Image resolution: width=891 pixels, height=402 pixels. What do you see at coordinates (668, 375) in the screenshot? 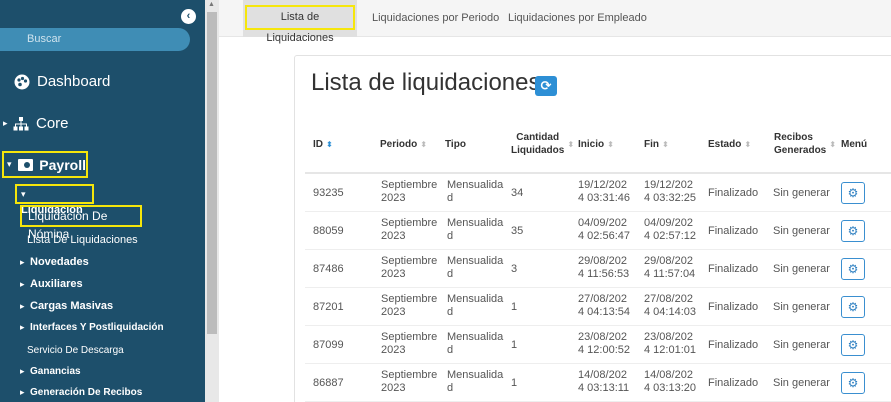
I see `cell-line: 14/08/202` at bounding box center [668, 375].